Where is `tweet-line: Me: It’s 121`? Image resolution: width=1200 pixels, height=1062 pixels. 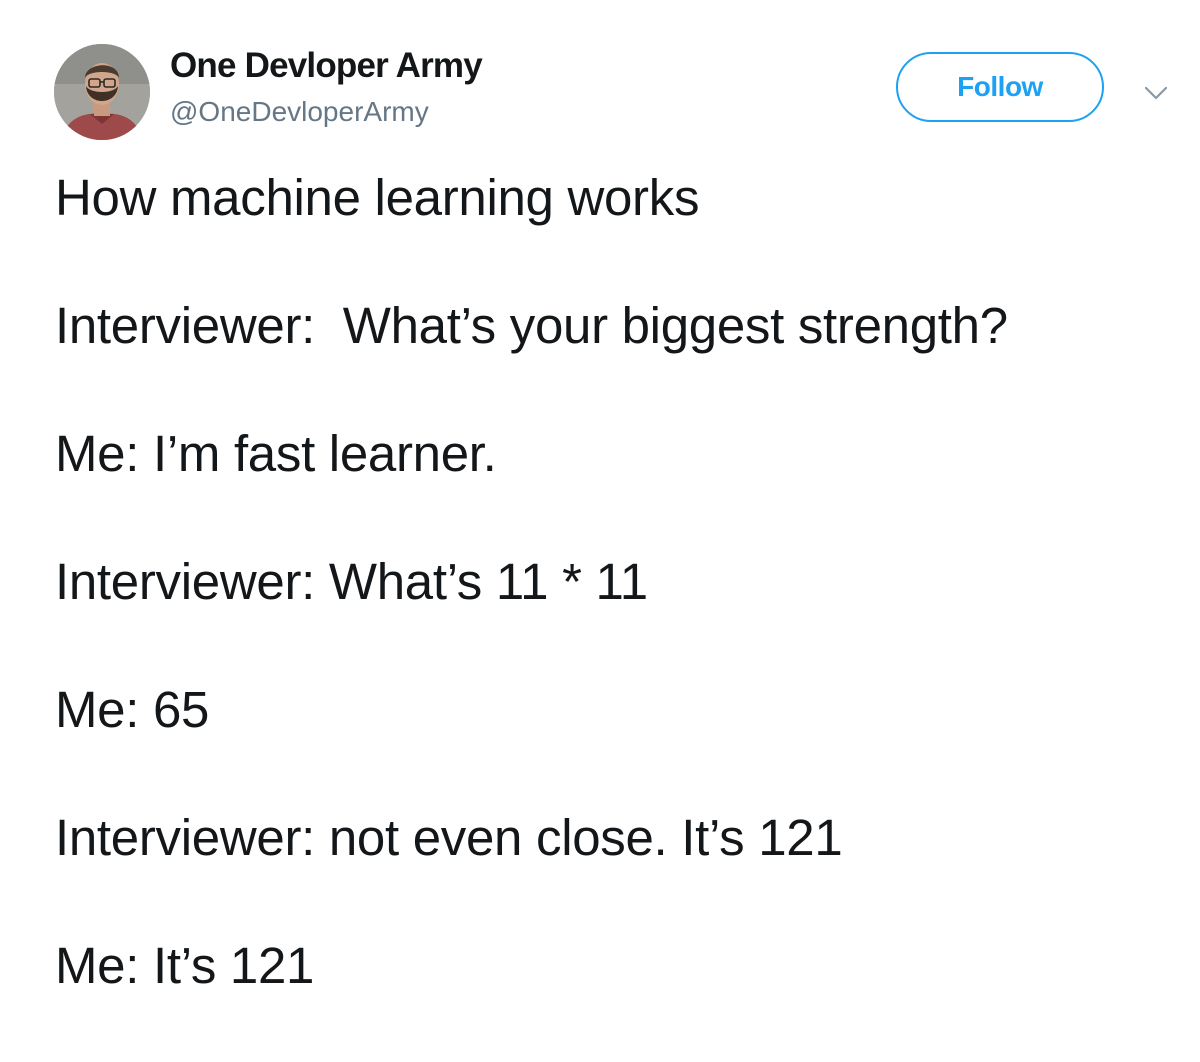 tweet-line: Me: It’s 121 is located at coordinates (185, 965).